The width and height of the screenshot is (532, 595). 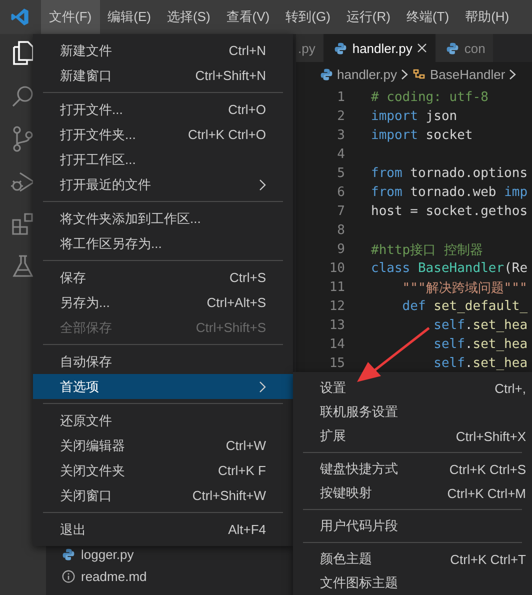 What do you see at coordinates (336, 287) in the screenshot?
I see `line-number: 11` at bounding box center [336, 287].